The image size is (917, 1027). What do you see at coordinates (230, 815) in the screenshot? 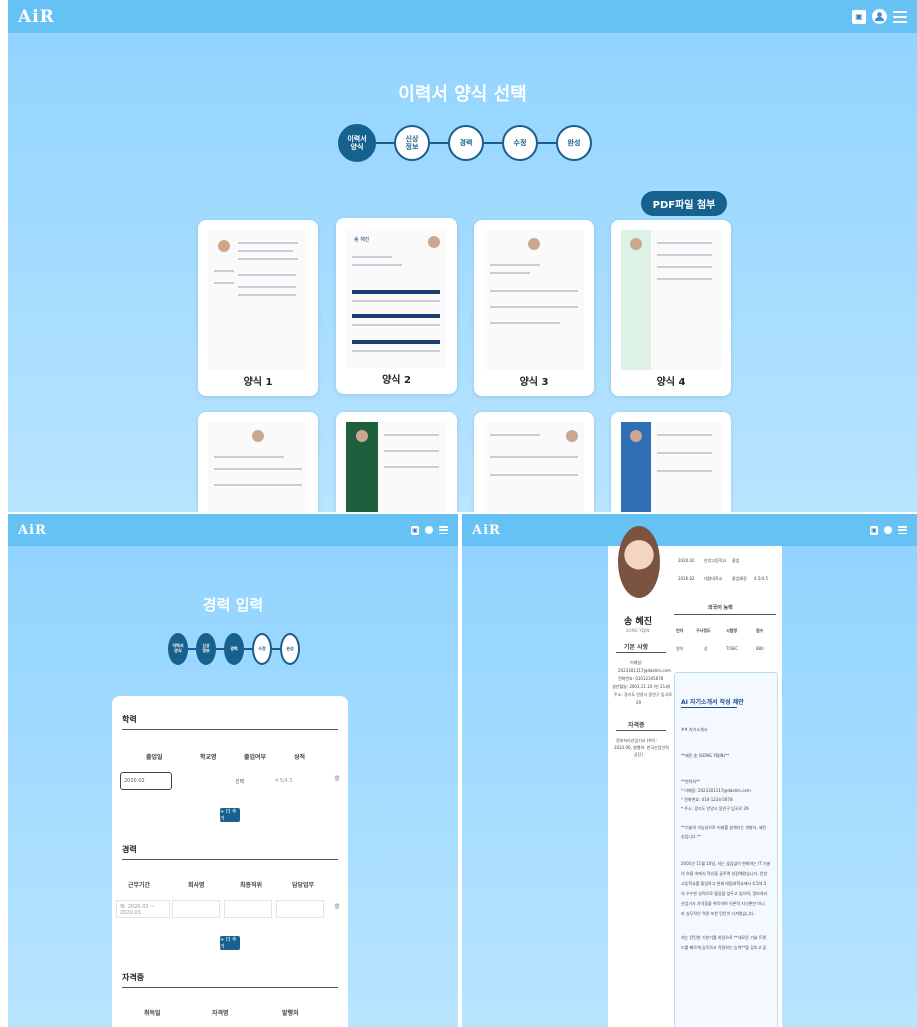
I see `add-education-button: + 더 추가` at bounding box center [230, 815].